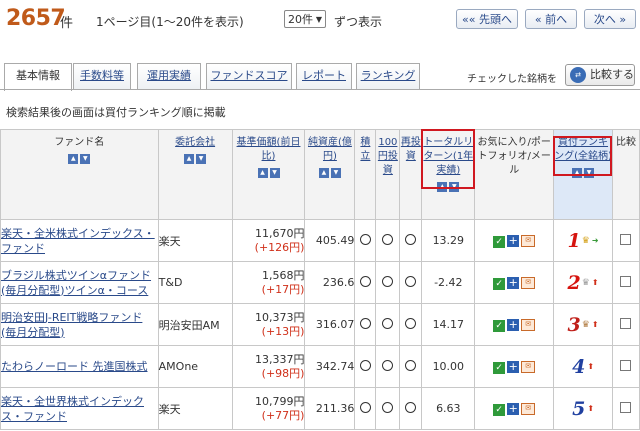 This screenshot has height=431, width=640. I want to click on fund-name-link: たわらノーロード 先進国株式, so click(79, 366).